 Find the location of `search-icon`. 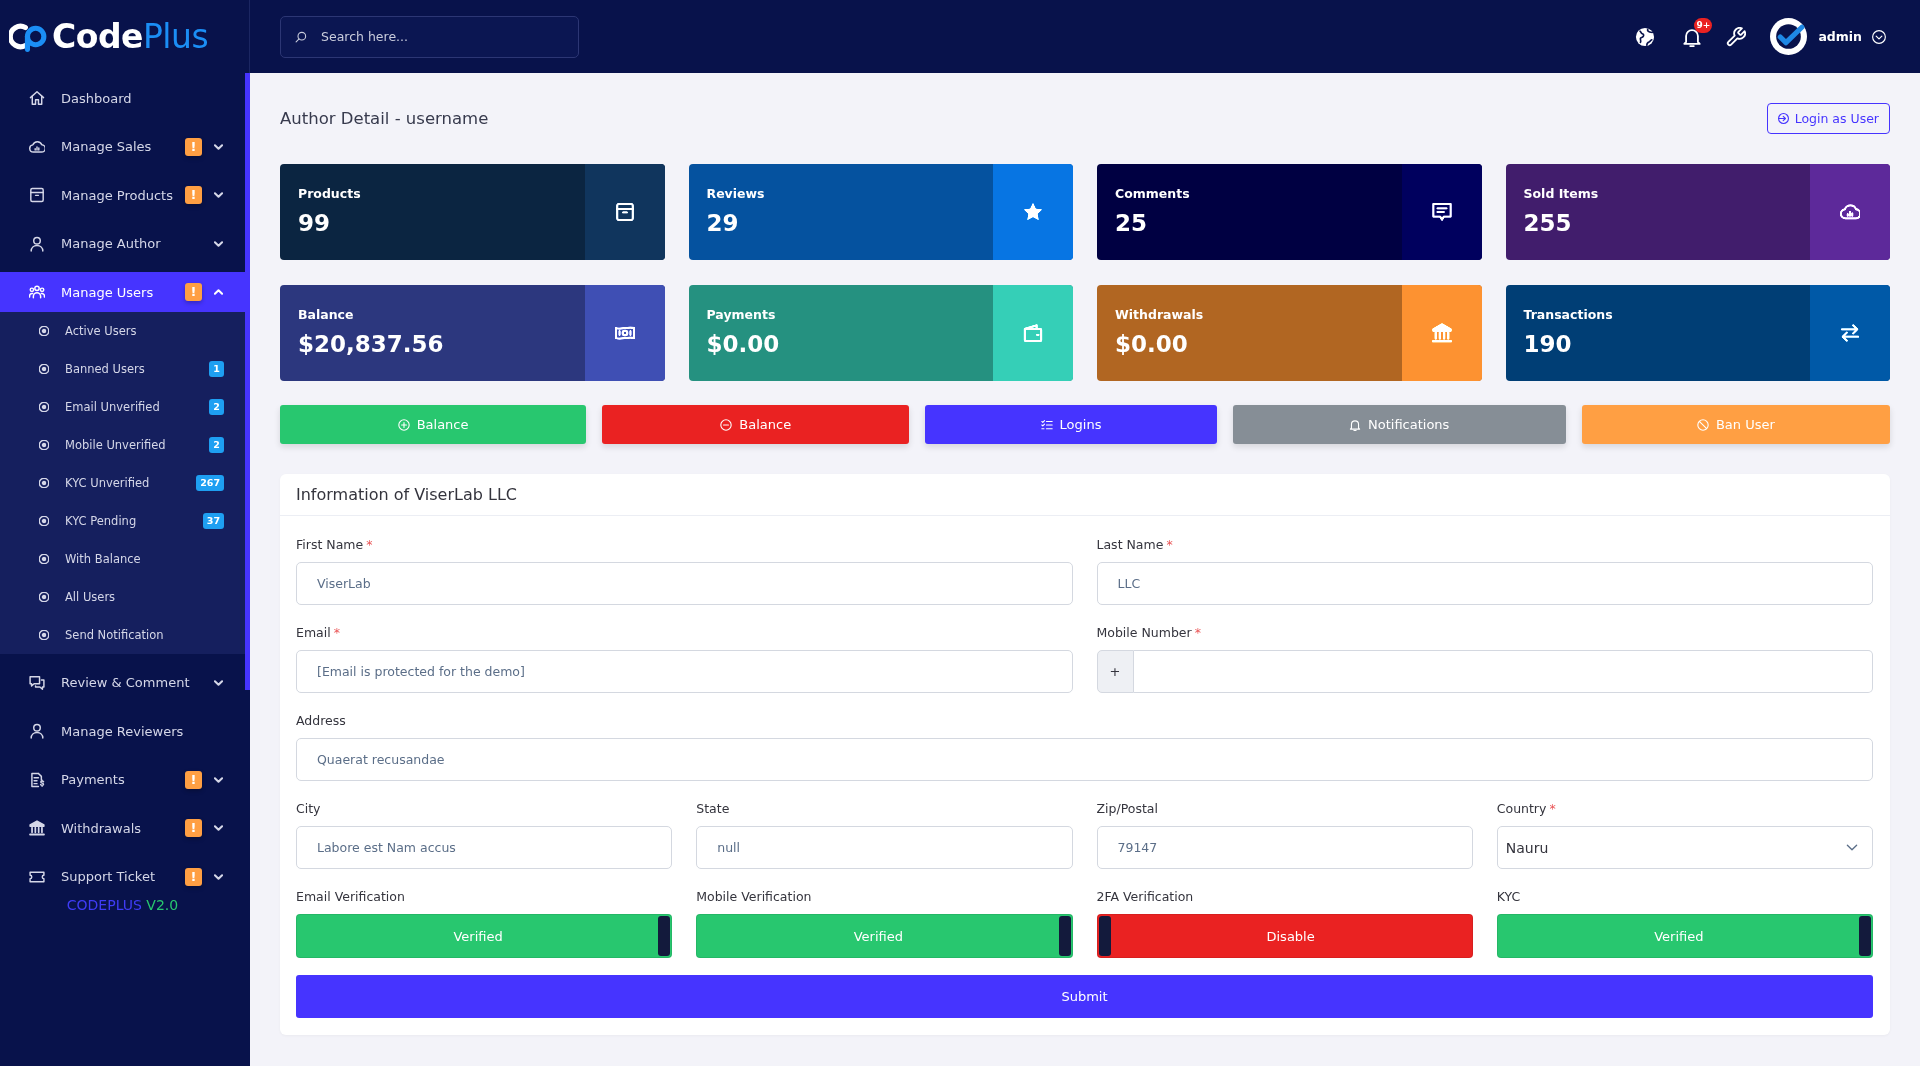

search-icon is located at coordinates (301, 36).